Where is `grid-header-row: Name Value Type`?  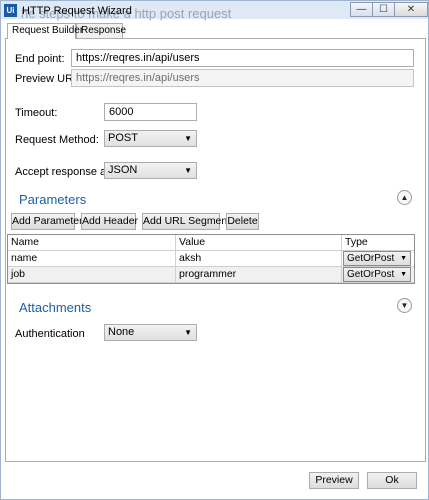
grid-header-row: Name Value Type is located at coordinates (211, 243).